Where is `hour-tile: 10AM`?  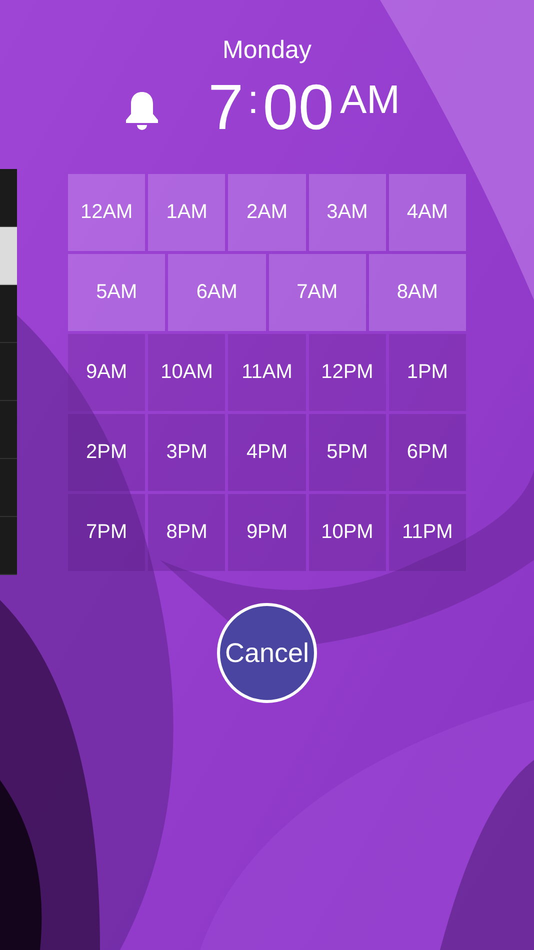 hour-tile: 10AM is located at coordinates (187, 372).